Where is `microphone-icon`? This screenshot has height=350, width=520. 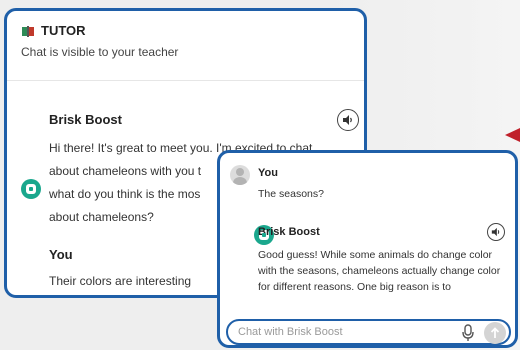 microphone-icon is located at coordinates (468, 333).